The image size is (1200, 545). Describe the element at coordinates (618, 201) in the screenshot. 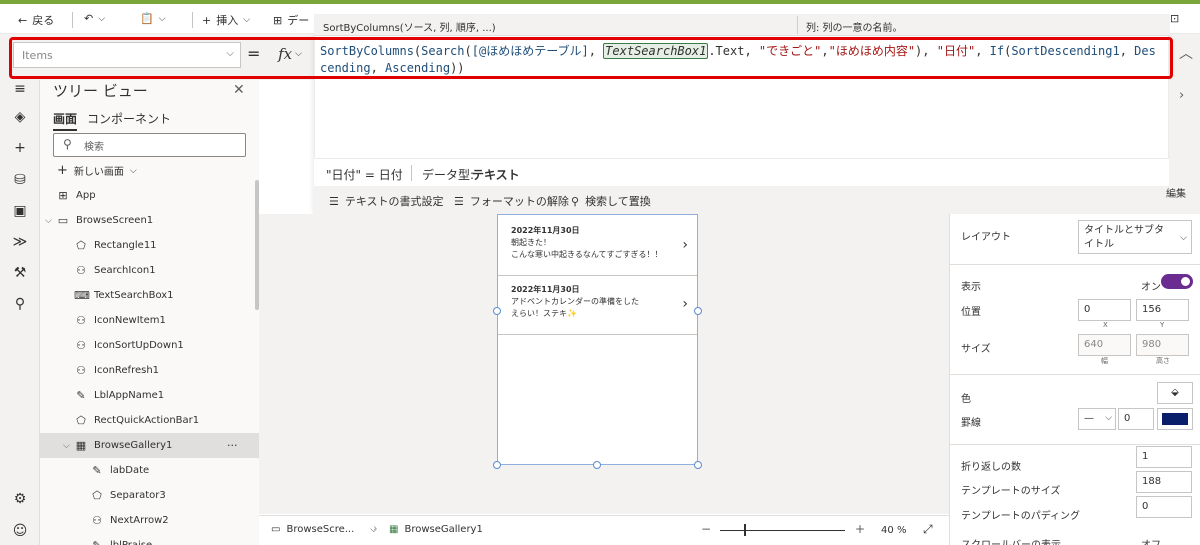

I see `find-replace-label: 検索して置換` at that location.